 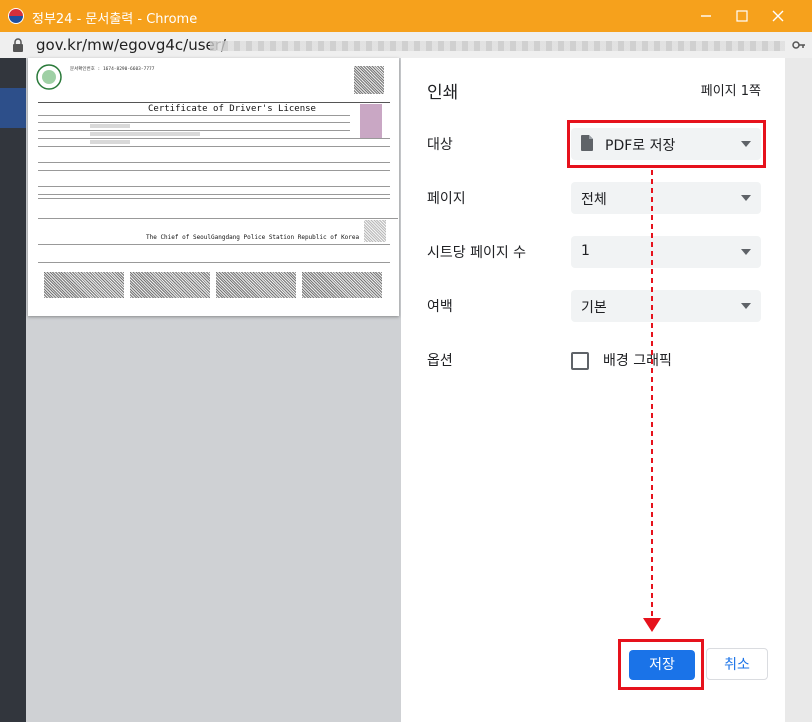 I want to click on gov-logo-icon, so click(x=16, y=16).